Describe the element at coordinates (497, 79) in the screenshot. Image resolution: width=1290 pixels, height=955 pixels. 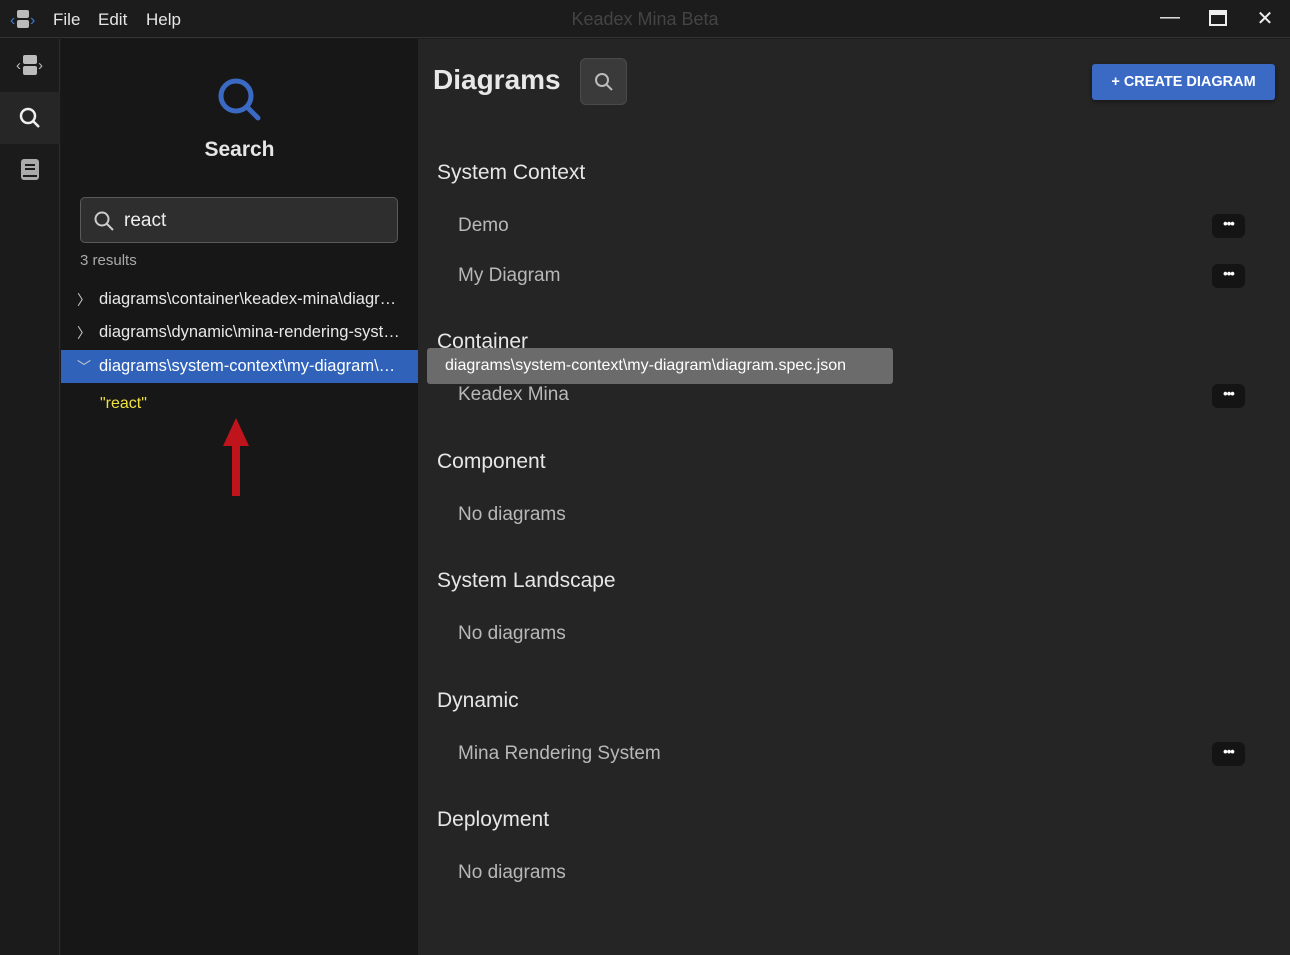
I see `page-title: Diagrams` at that location.